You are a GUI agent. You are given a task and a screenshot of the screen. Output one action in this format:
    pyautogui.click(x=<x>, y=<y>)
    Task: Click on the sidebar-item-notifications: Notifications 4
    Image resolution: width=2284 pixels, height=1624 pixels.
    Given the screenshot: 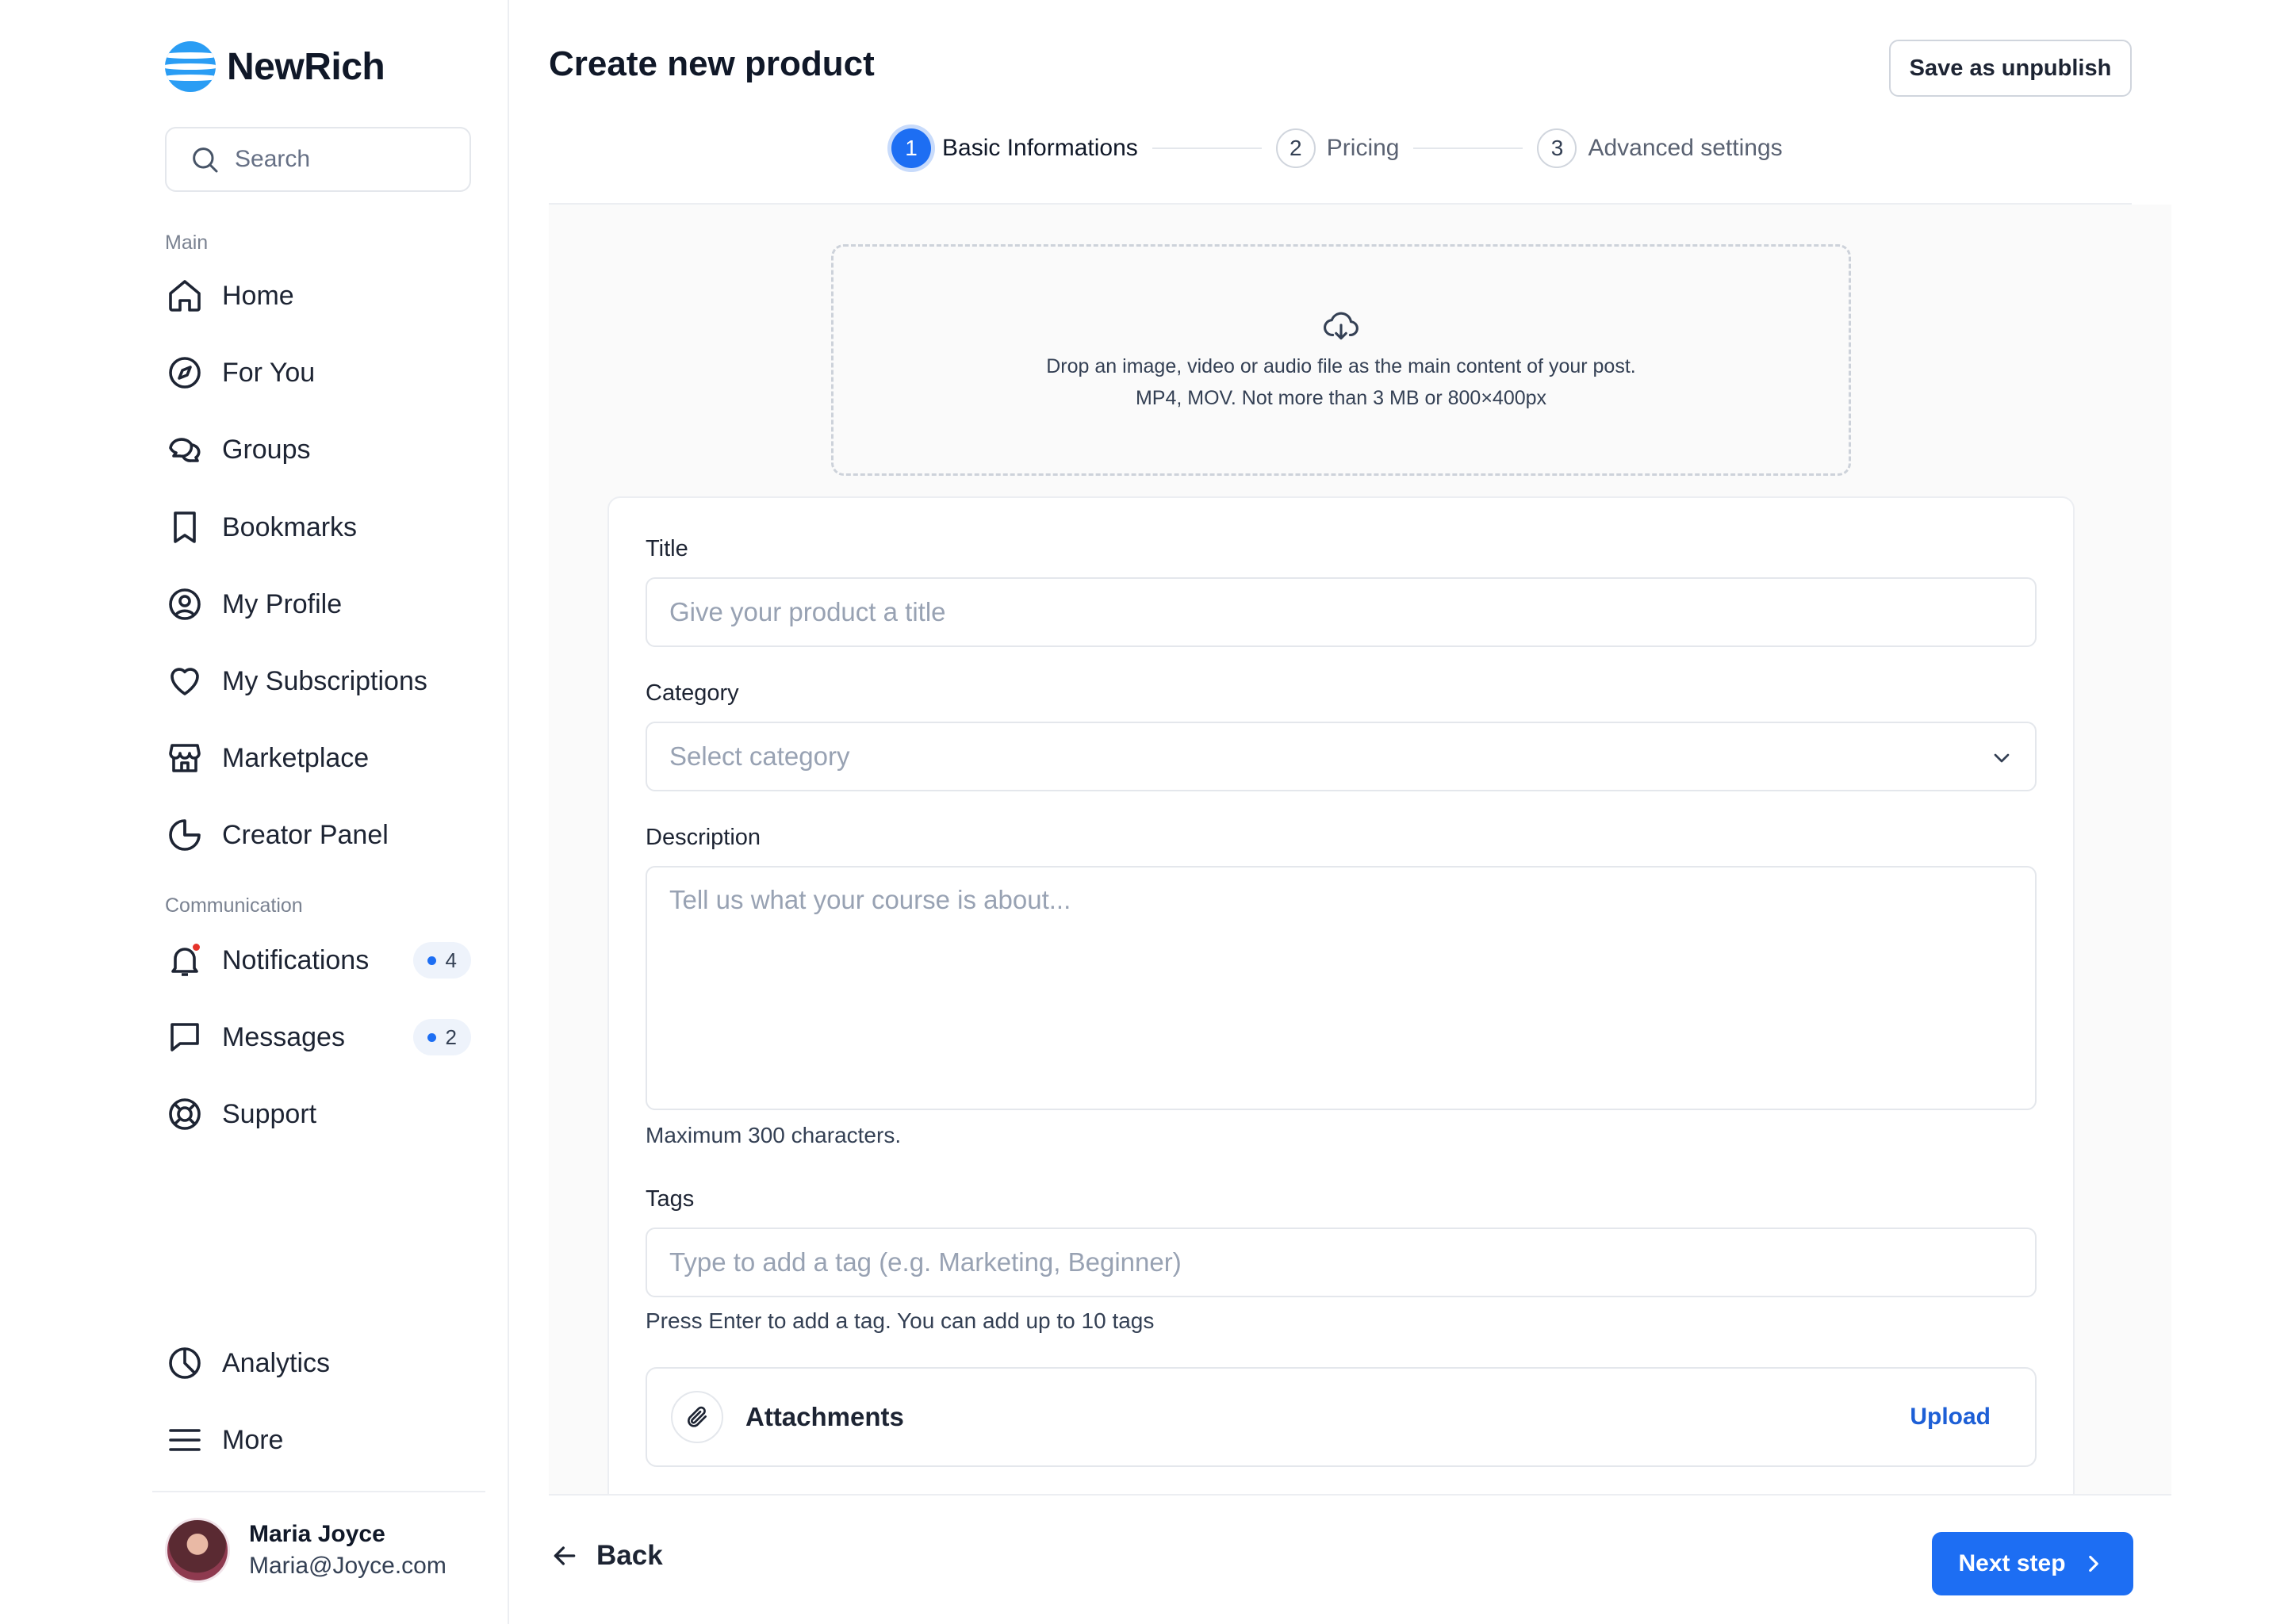 What is the action you would take?
    pyautogui.click(x=319, y=961)
    